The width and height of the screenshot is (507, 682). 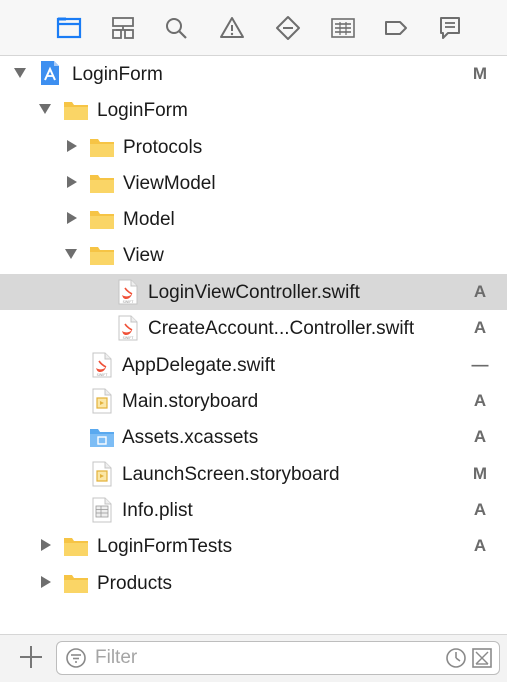 What do you see at coordinates (265, 658) in the screenshot?
I see `filter-input` at bounding box center [265, 658].